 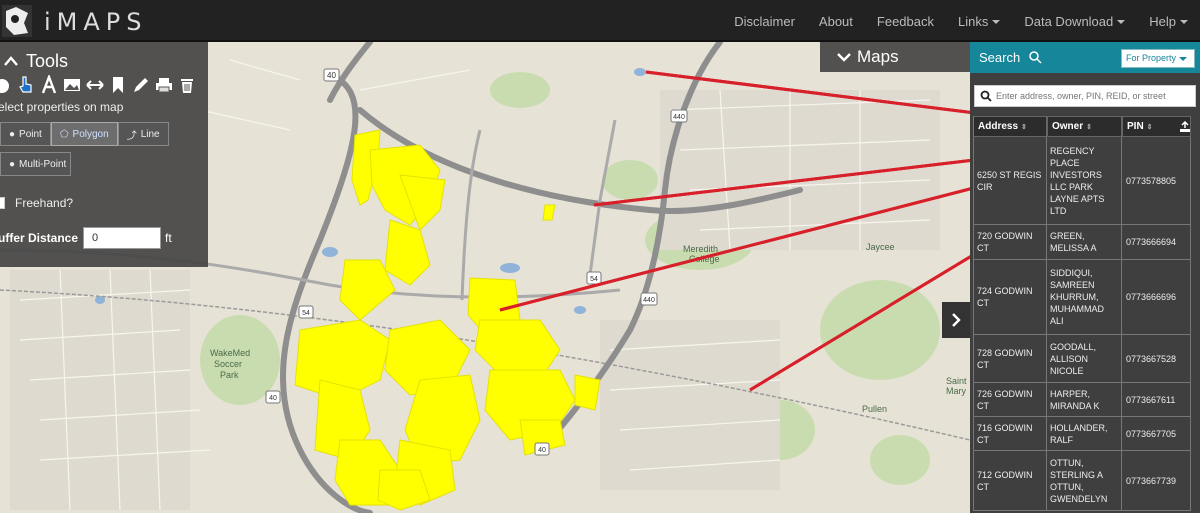 What do you see at coordinates (26, 85) in the screenshot?
I see `select-hand-icon` at bounding box center [26, 85].